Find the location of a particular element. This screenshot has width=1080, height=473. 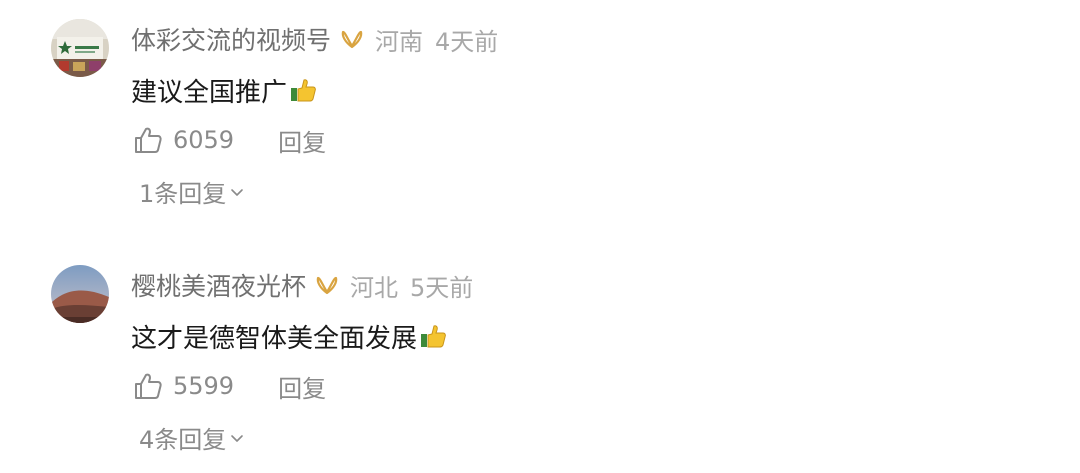

replies-count-label: 1条回复 is located at coordinates (183, 193).